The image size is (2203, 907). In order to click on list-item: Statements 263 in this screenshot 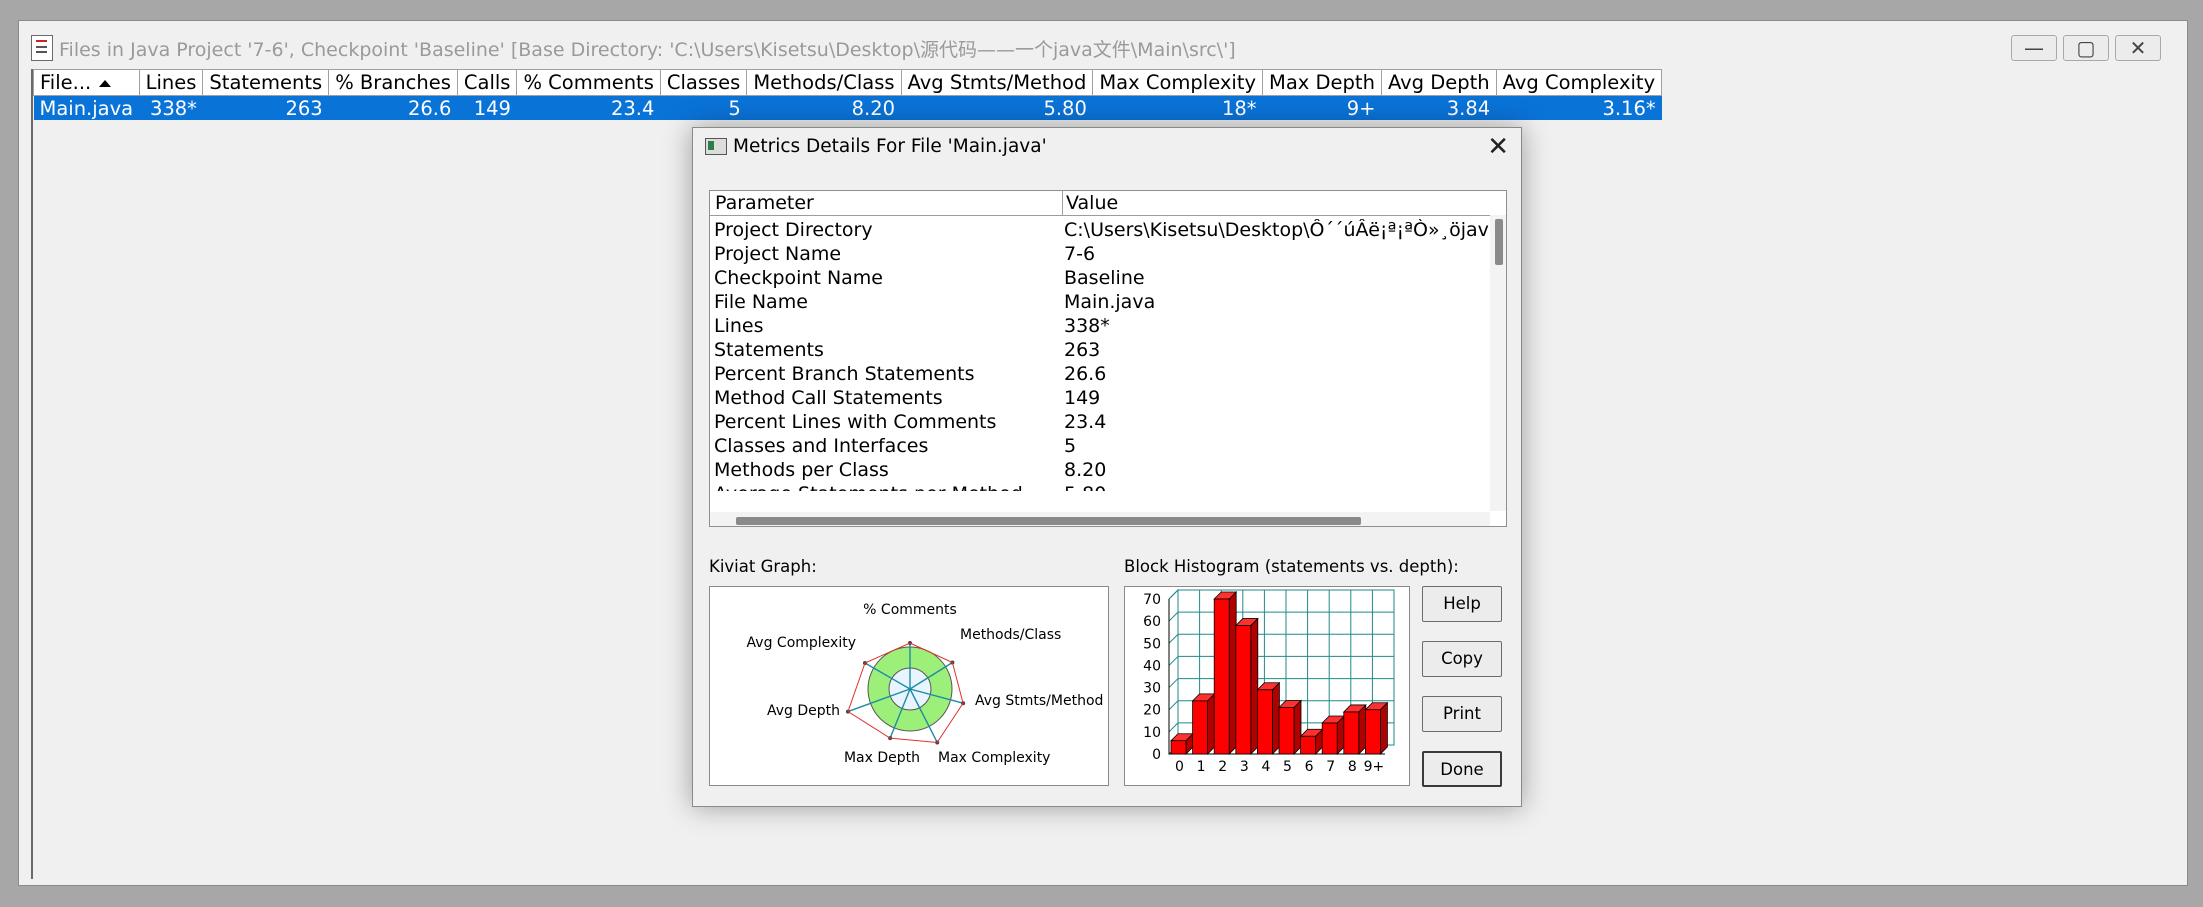, I will do `click(1100, 351)`.